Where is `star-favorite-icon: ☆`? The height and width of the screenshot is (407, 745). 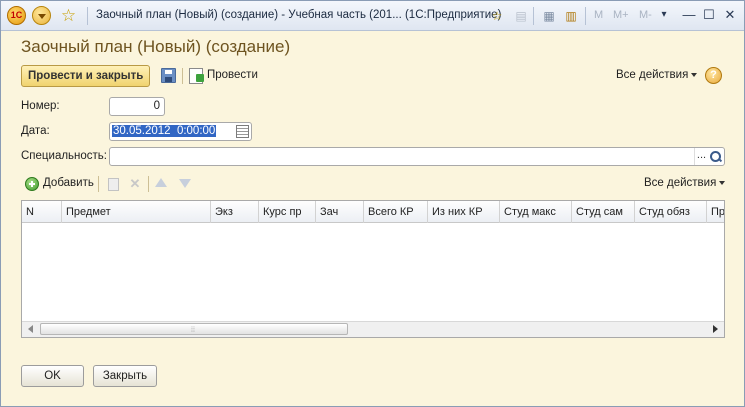 star-favorite-icon: ☆ is located at coordinates (68, 15).